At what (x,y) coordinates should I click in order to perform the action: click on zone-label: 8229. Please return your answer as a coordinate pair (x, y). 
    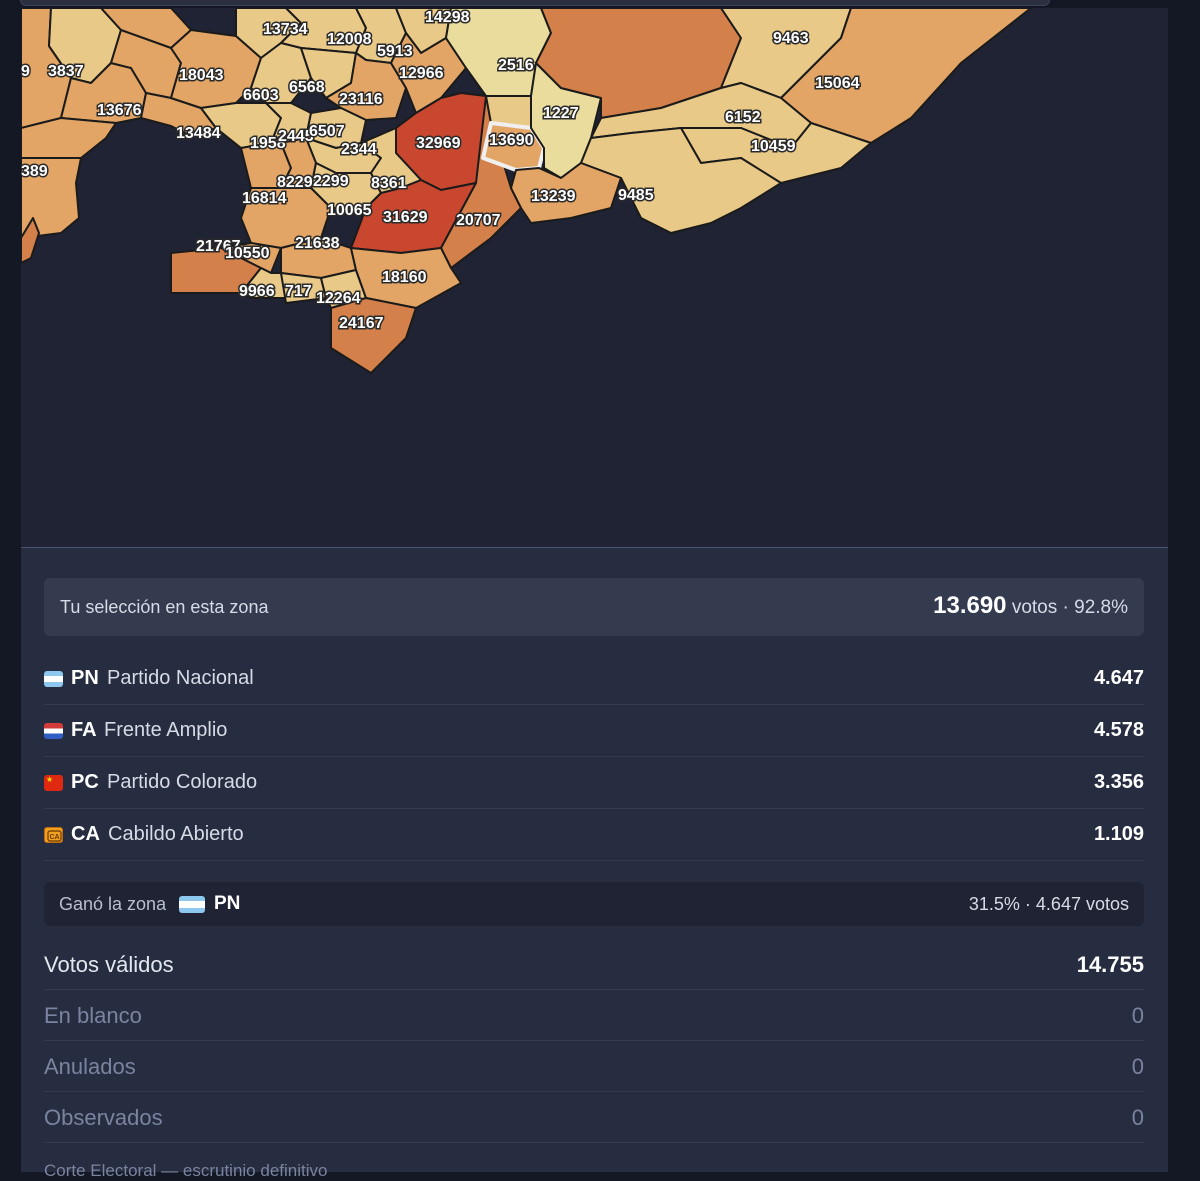
    Looking at the image, I should click on (295, 182).